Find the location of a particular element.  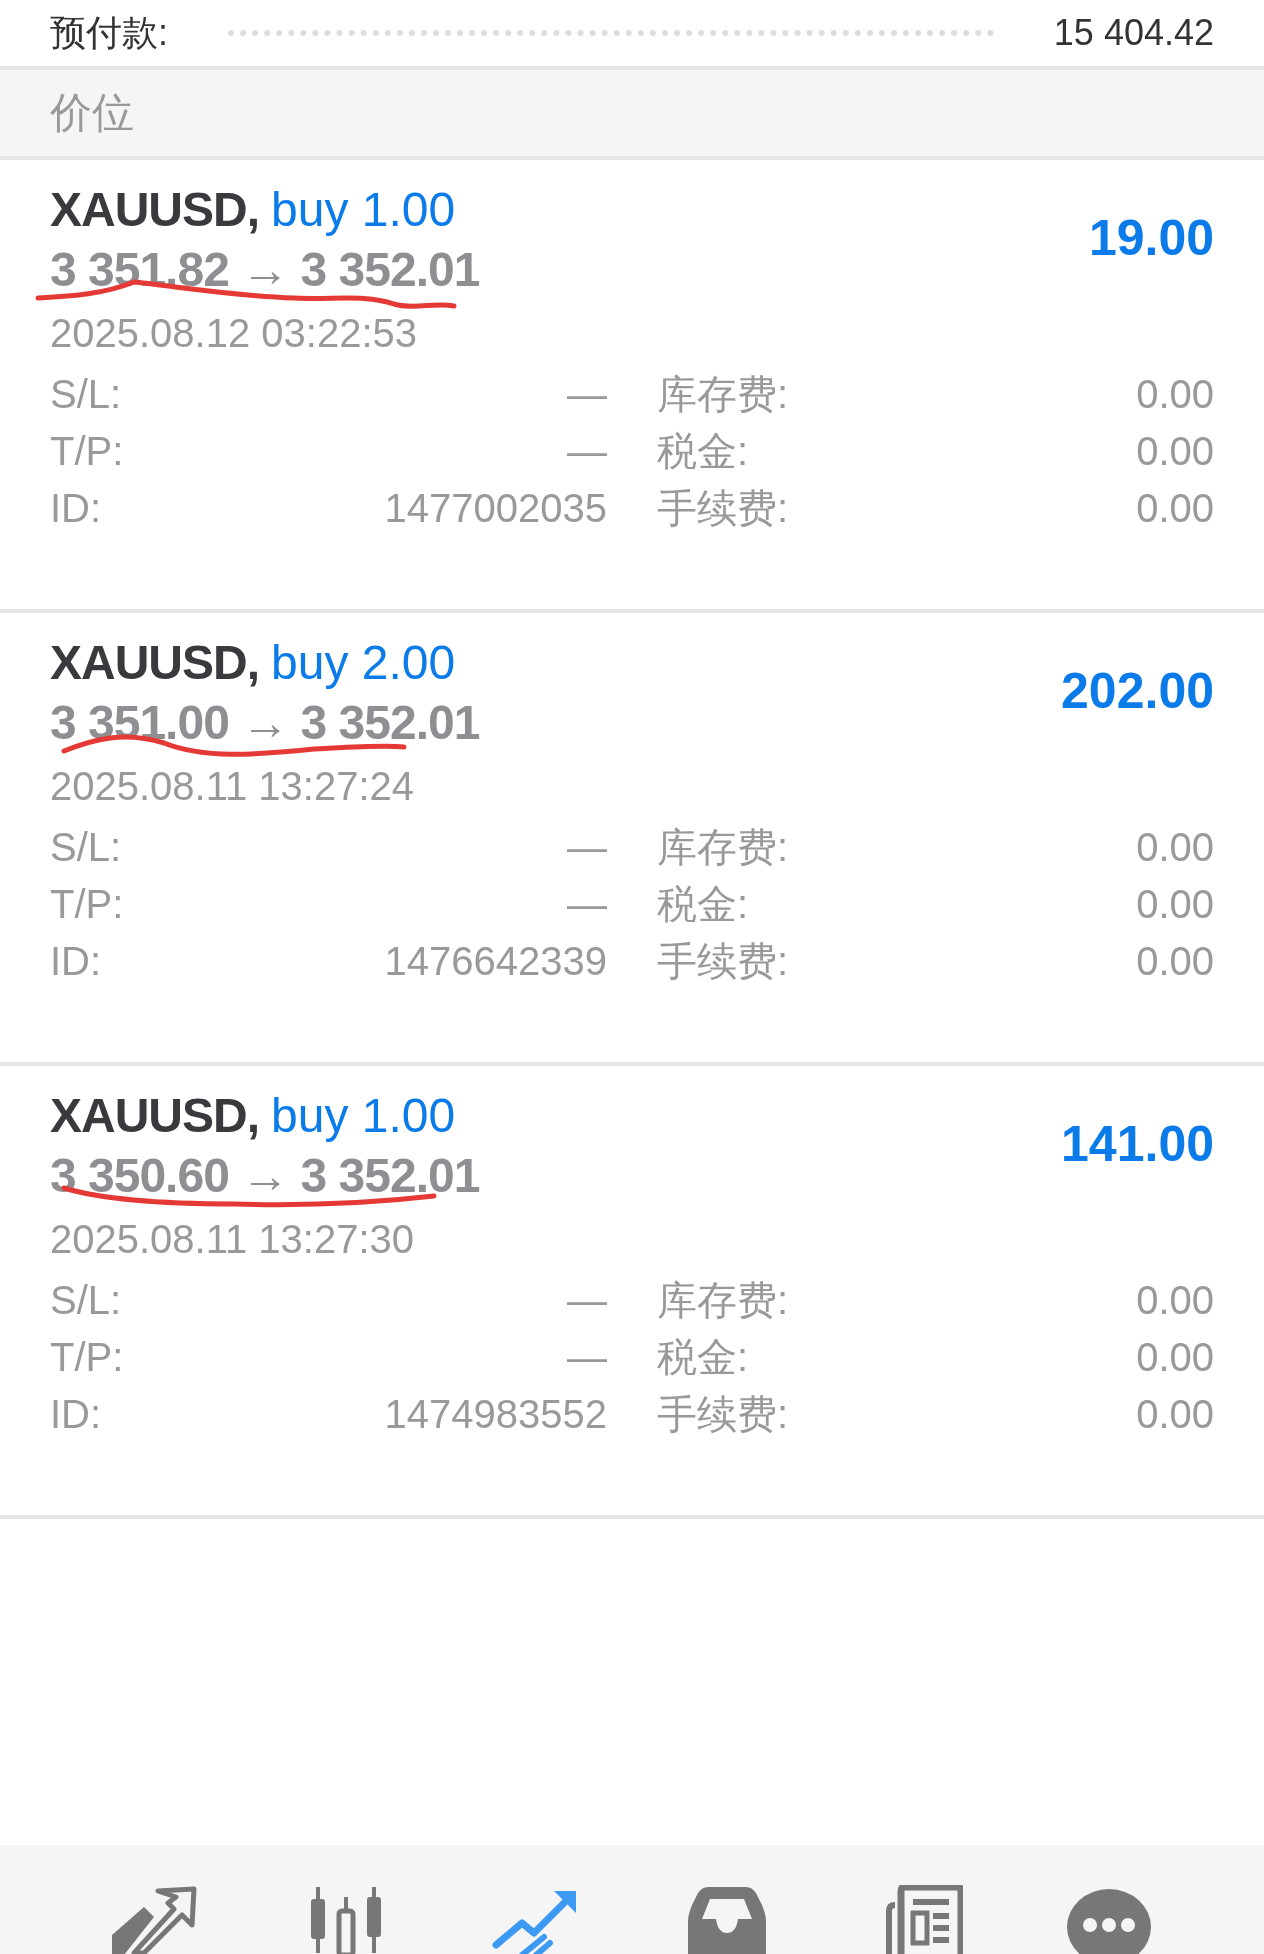

detail-value: 1474983552 is located at coordinates (495, 1414).